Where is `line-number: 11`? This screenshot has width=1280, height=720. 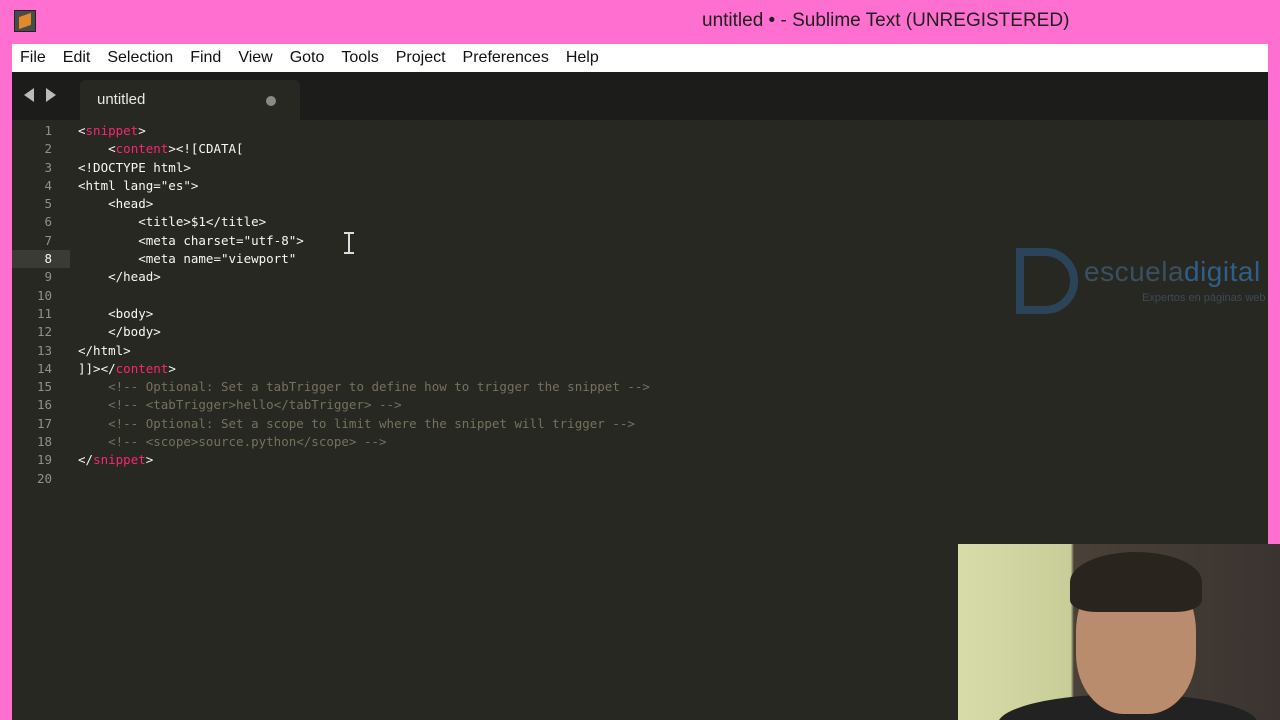
line-number: 11 is located at coordinates (44, 313).